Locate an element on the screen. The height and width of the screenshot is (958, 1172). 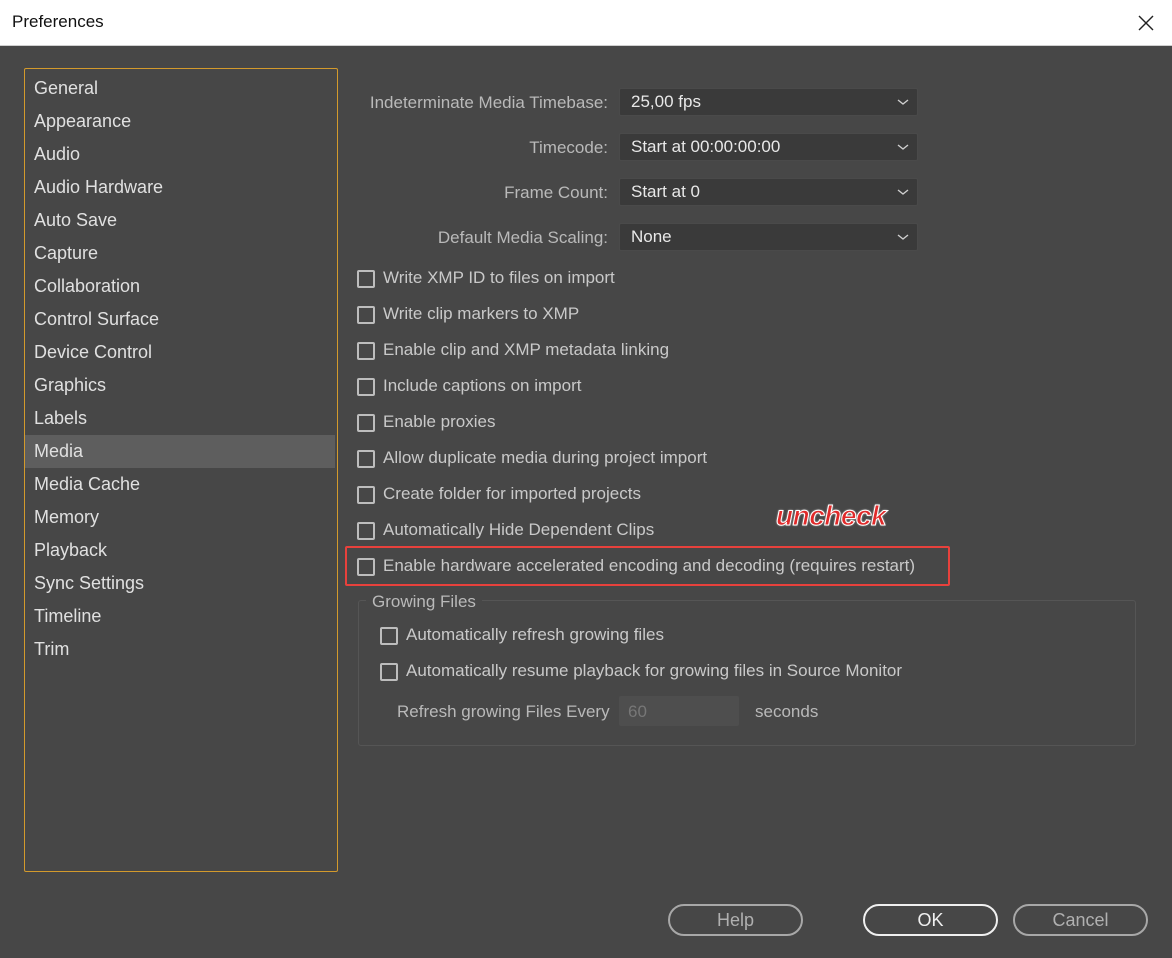
checkbox-label: Automatically Hide Dependent Clips is located at coordinates (519, 529).